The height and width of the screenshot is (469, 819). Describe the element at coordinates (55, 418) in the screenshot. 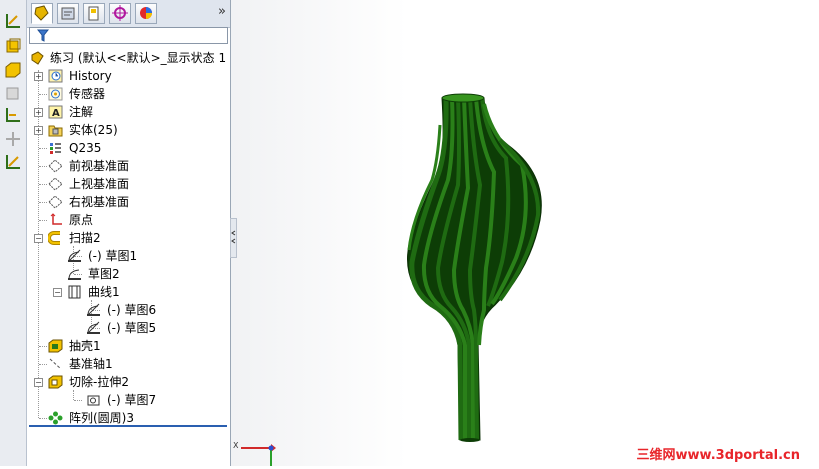

I see `circular-pattern-icon` at that location.